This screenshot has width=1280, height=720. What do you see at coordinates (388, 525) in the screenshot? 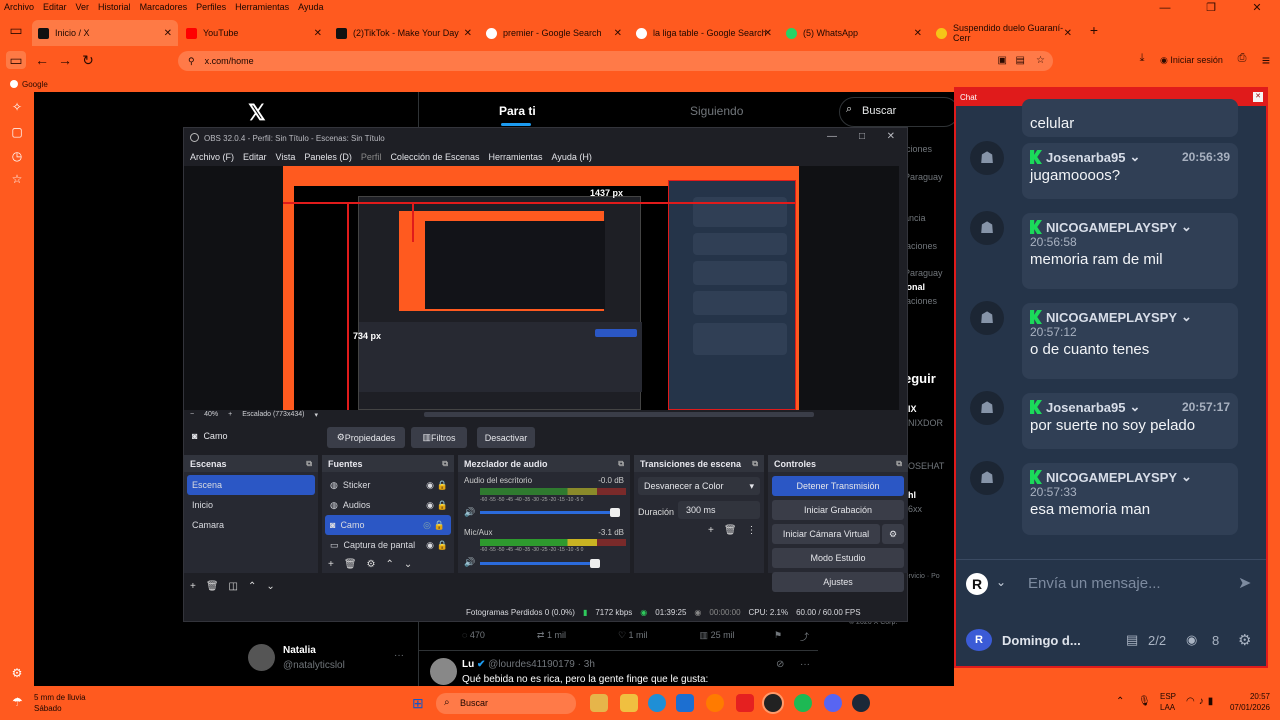
I see `source-item: ◙ Camo ◎ 🔒` at bounding box center [388, 525].